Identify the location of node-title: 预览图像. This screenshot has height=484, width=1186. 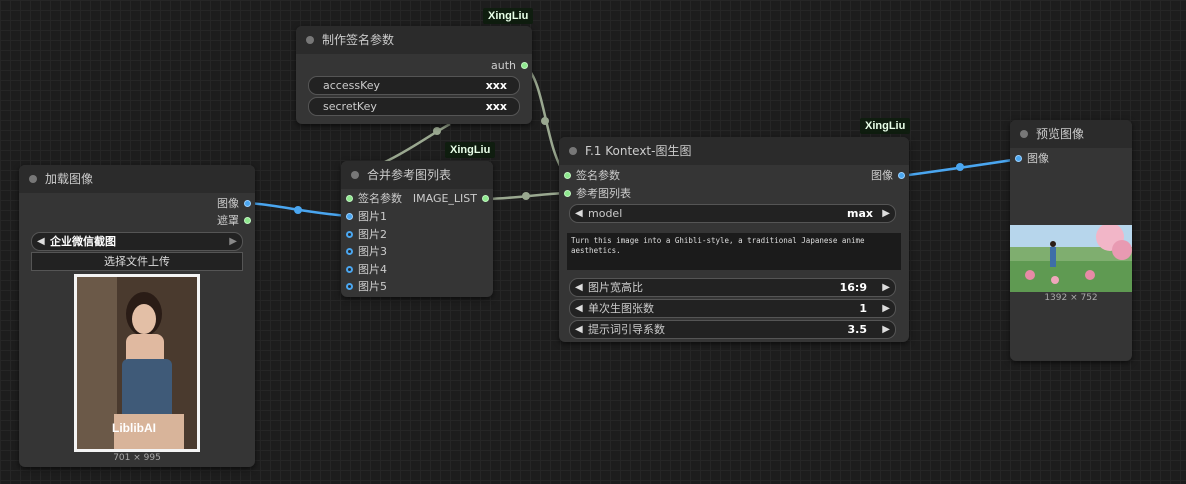
(1071, 134).